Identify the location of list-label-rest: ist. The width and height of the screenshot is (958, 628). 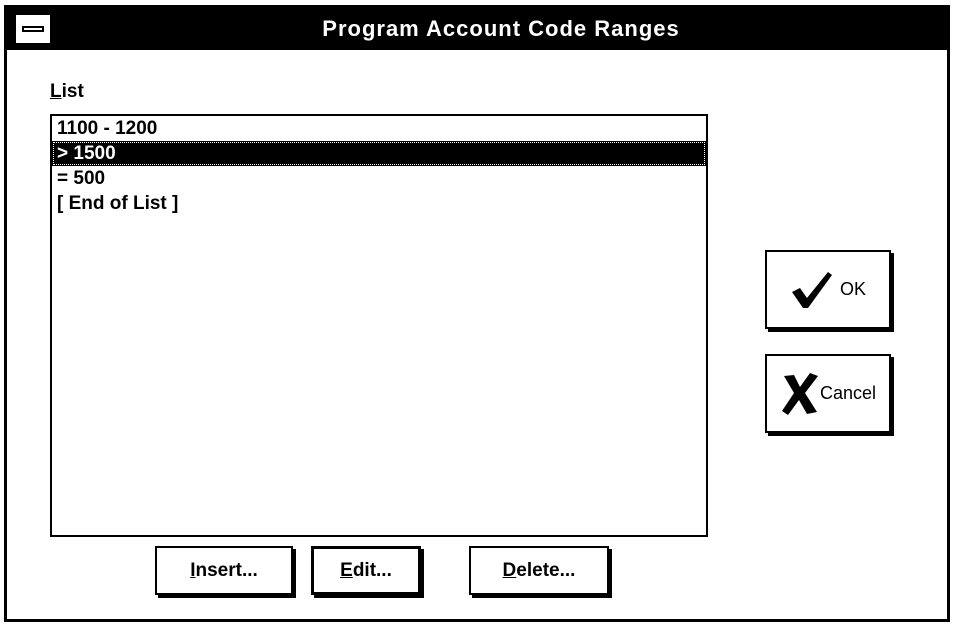
(72, 91).